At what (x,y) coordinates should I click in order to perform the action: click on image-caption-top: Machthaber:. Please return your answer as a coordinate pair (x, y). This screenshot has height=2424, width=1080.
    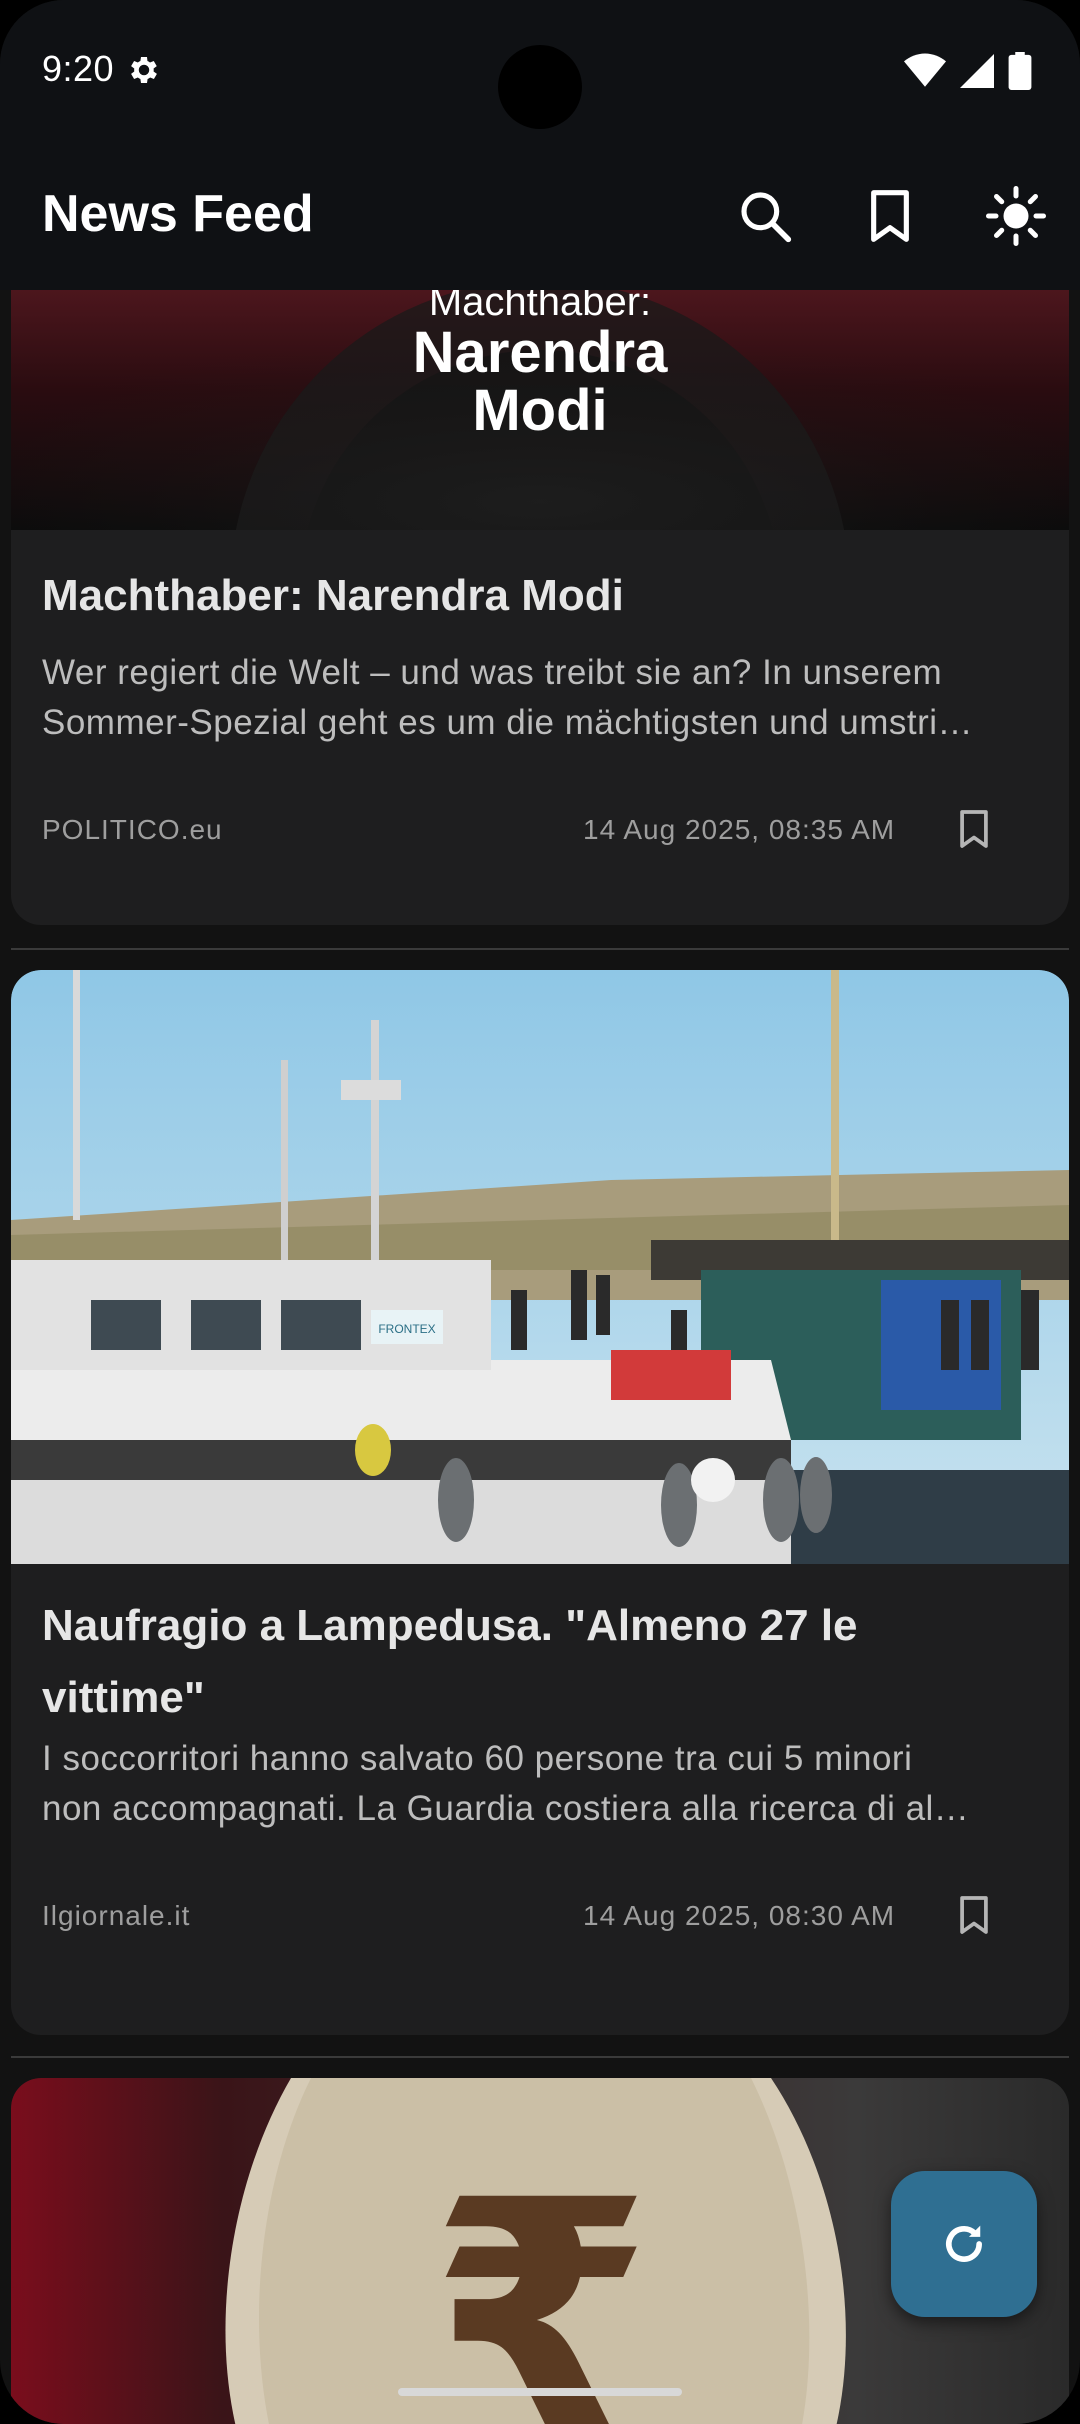
    Looking at the image, I should click on (540, 307).